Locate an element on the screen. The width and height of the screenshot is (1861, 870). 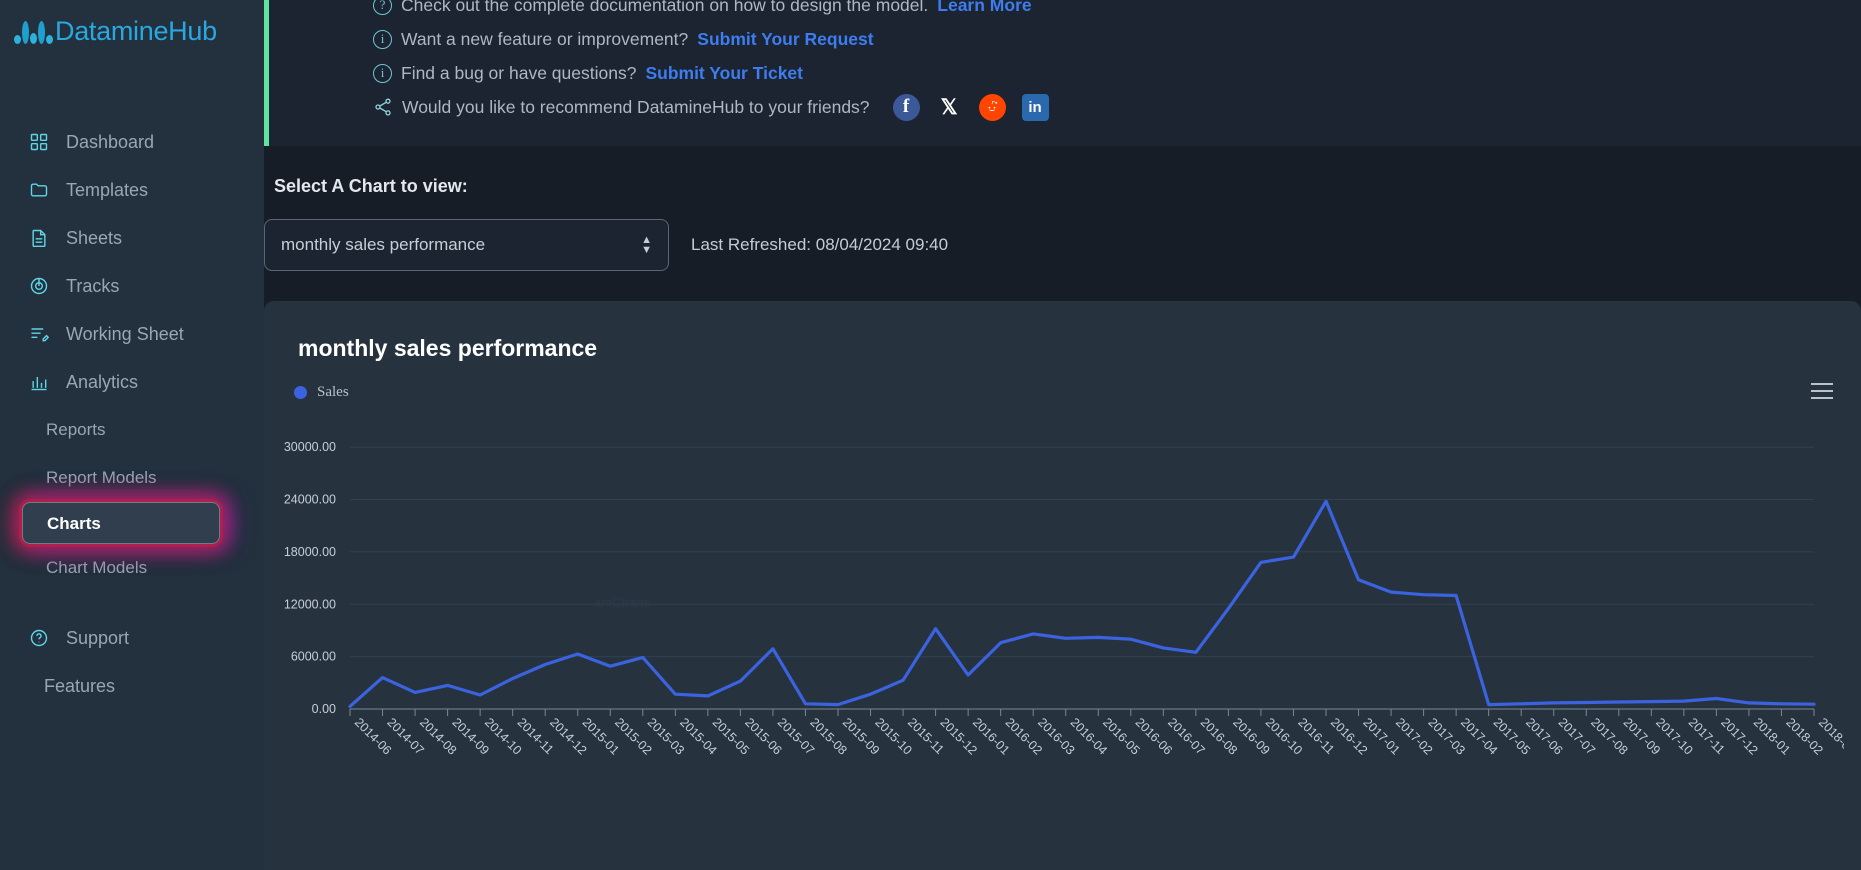
sidebar-divider-gap is located at coordinates (132, 603).